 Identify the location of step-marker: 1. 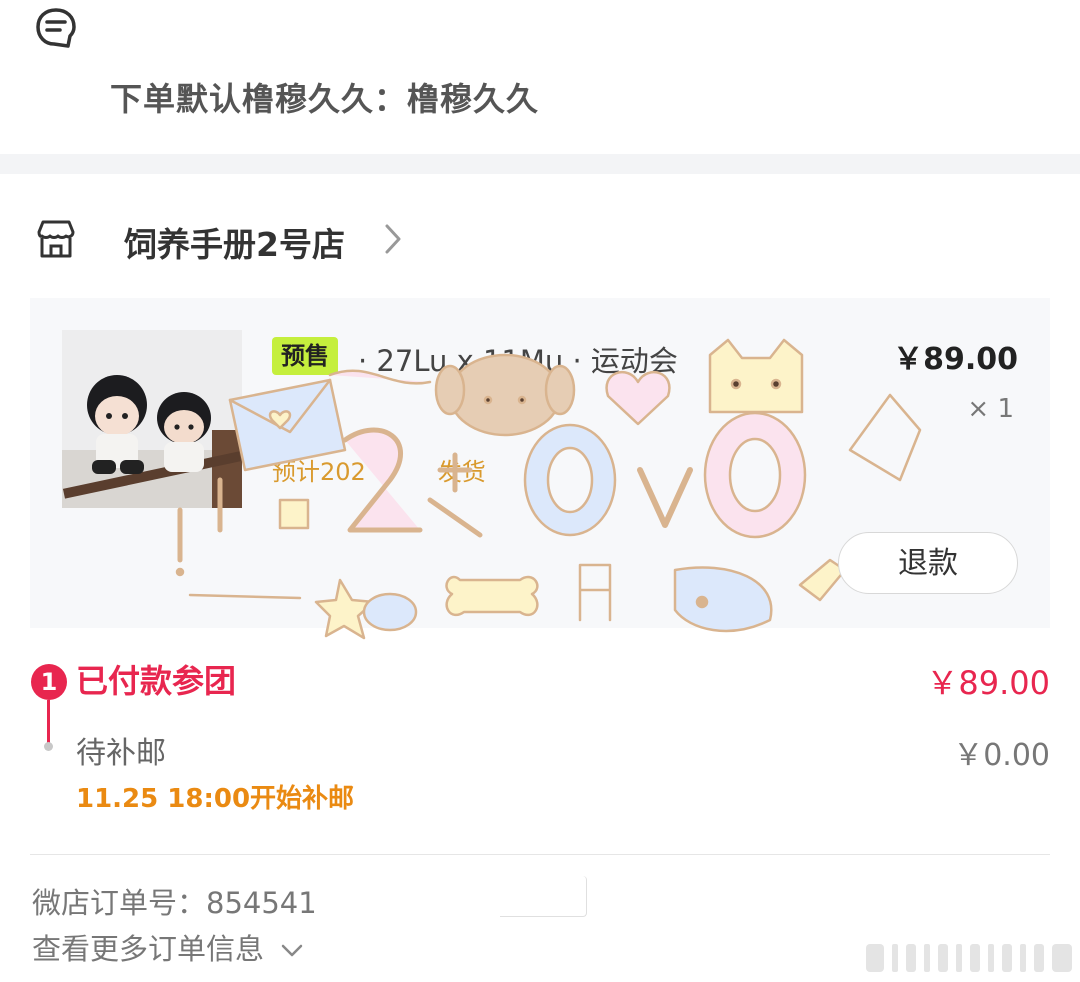
(49, 682).